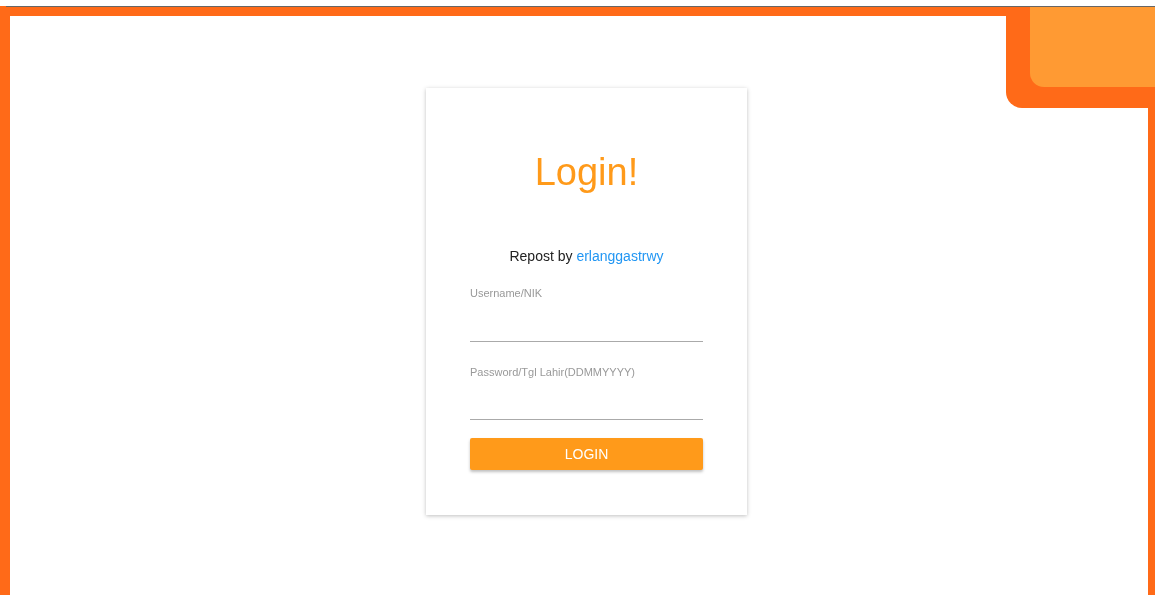 The height and width of the screenshot is (595, 1155). What do you see at coordinates (507, 293) in the screenshot?
I see `field-label: Username/NIK` at bounding box center [507, 293].